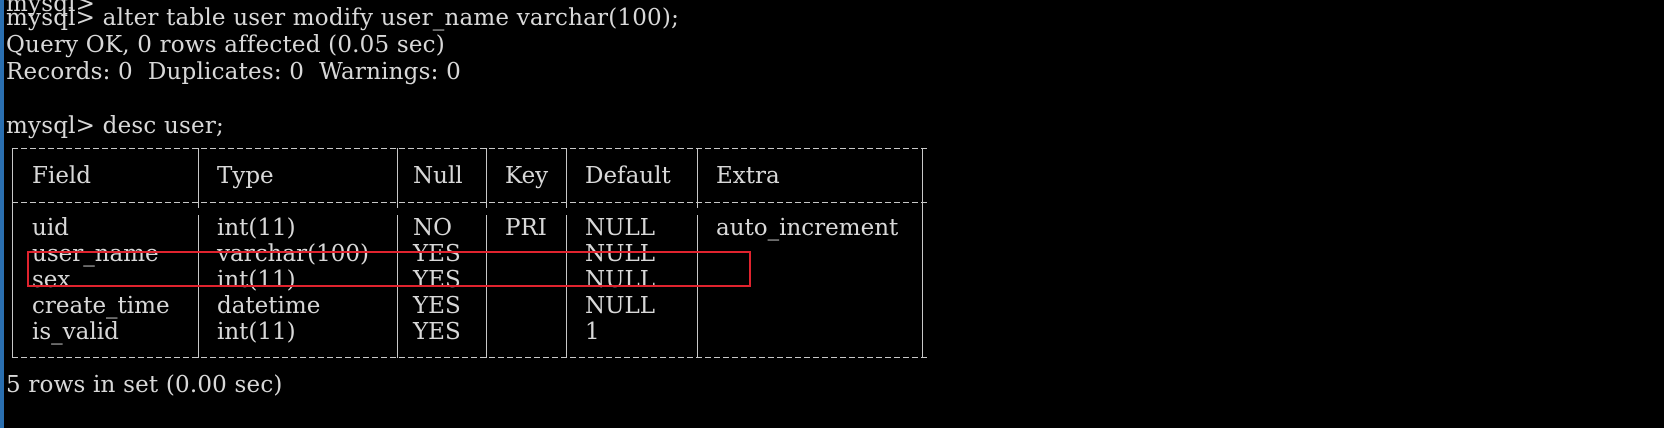 This screenshot has width=1664, height=428. I want to click on cell-null: NO, so click(432, 228).